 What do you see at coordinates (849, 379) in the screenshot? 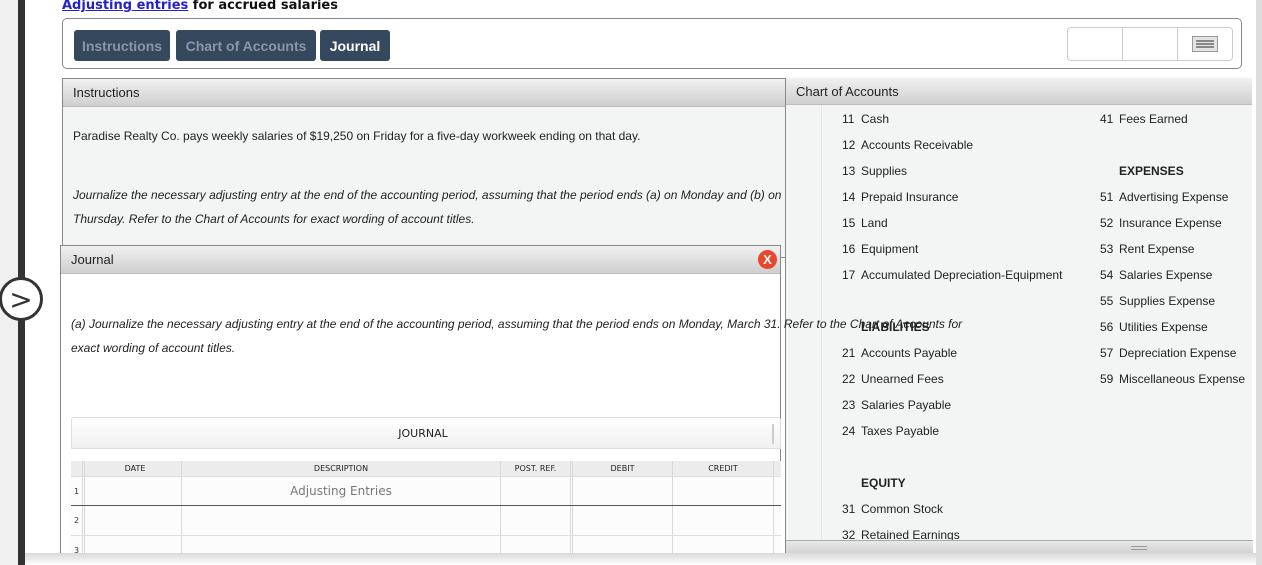
I see `account-number: 22` at bounding box center [849, 379].